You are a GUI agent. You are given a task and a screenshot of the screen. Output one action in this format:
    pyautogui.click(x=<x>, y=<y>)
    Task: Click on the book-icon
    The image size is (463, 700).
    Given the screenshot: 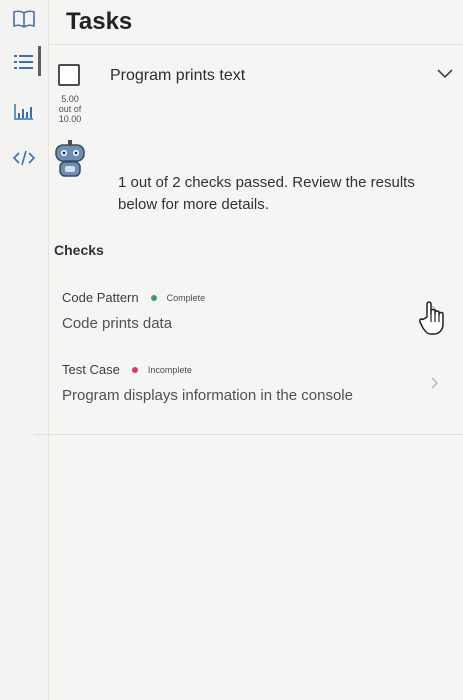 What is the action you would take?
    pyautogui.click(x=24, y=19)
    